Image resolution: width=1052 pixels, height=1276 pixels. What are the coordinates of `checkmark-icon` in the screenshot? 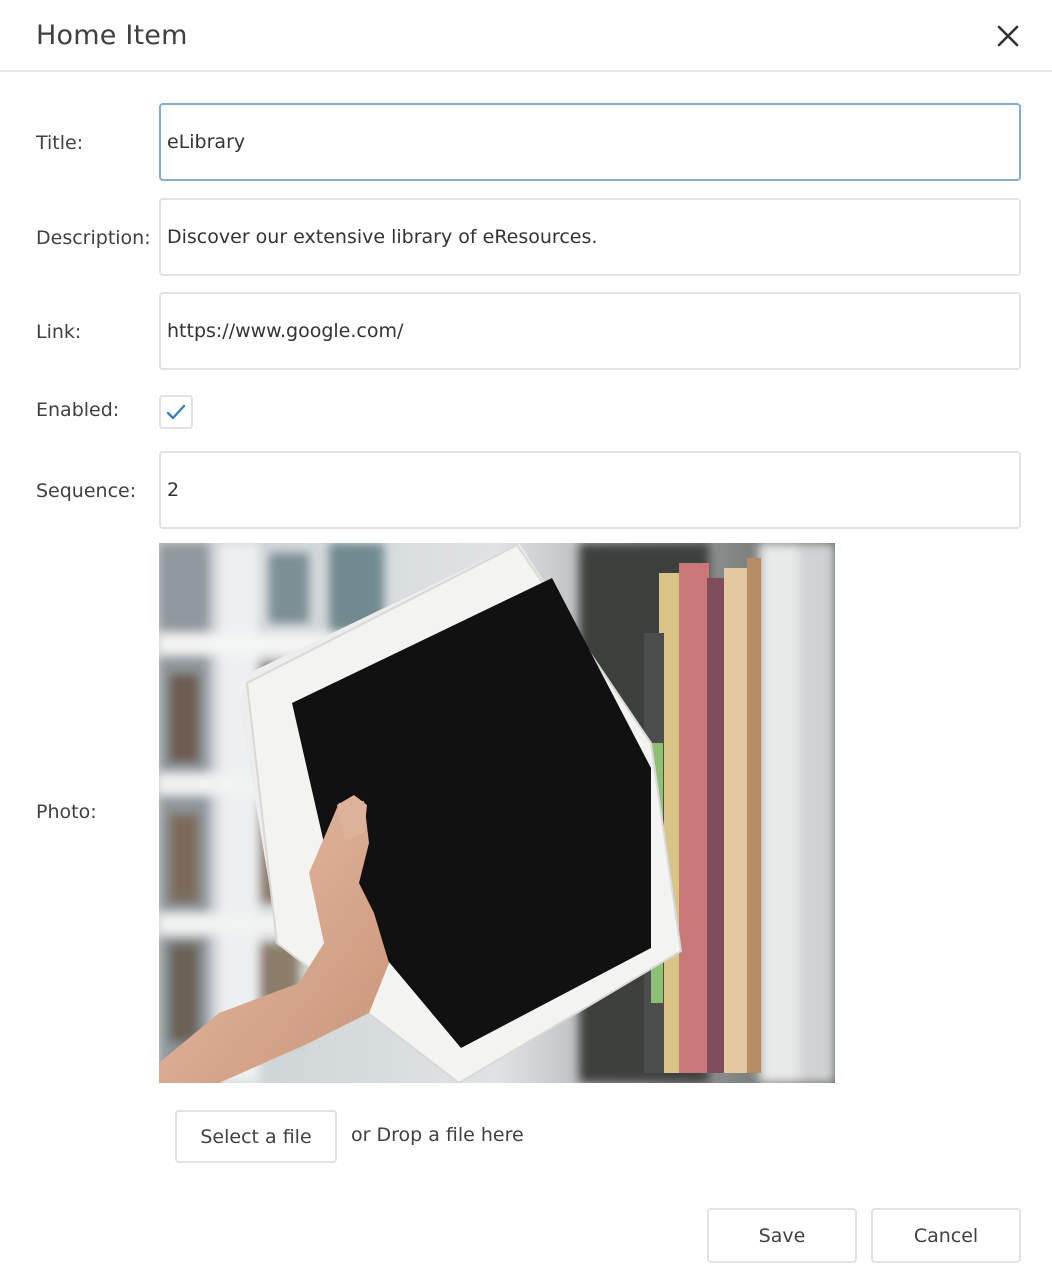 It's located at (176, 412).